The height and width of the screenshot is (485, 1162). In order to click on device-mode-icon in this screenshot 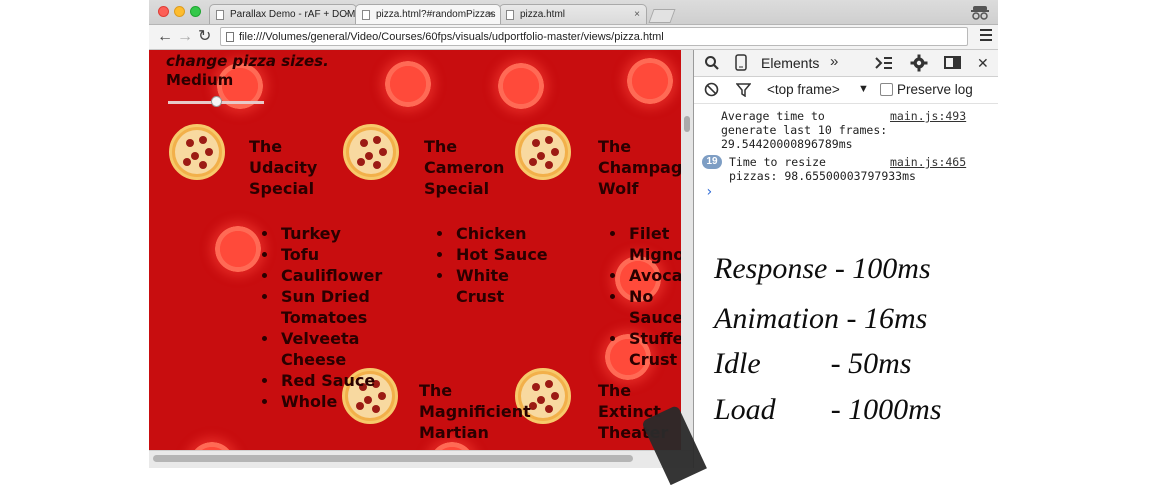, I will do `click(741, 62)`.